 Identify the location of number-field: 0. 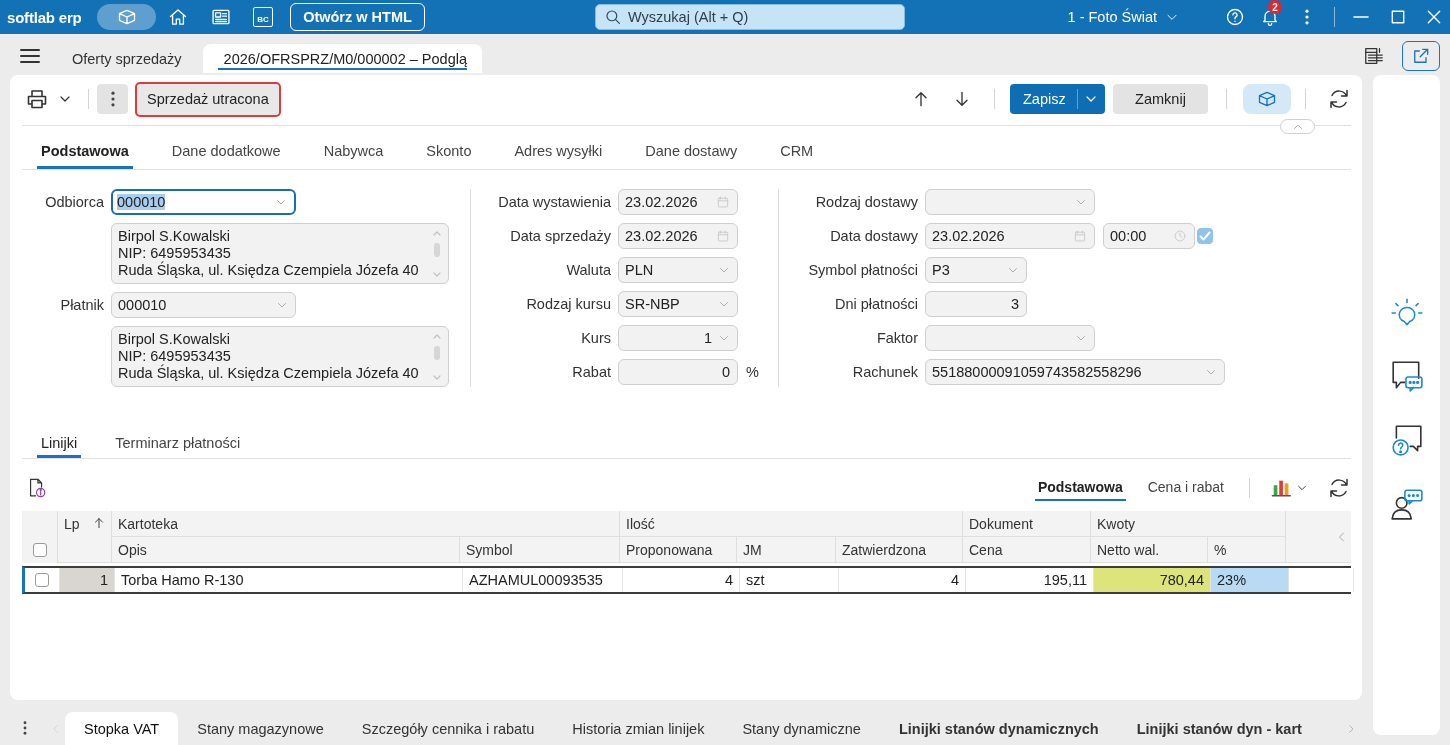
(678, 372).